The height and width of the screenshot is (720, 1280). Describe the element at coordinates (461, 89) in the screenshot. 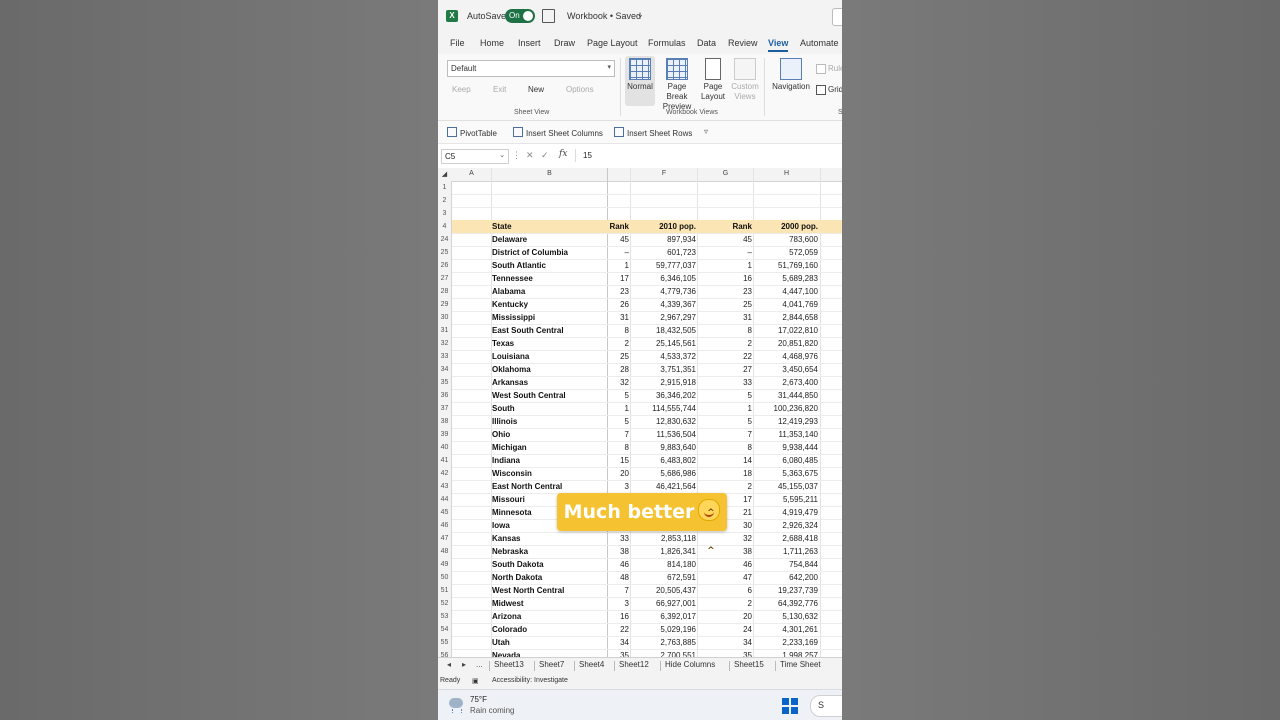

I see `keep-button: Keep` at that location.